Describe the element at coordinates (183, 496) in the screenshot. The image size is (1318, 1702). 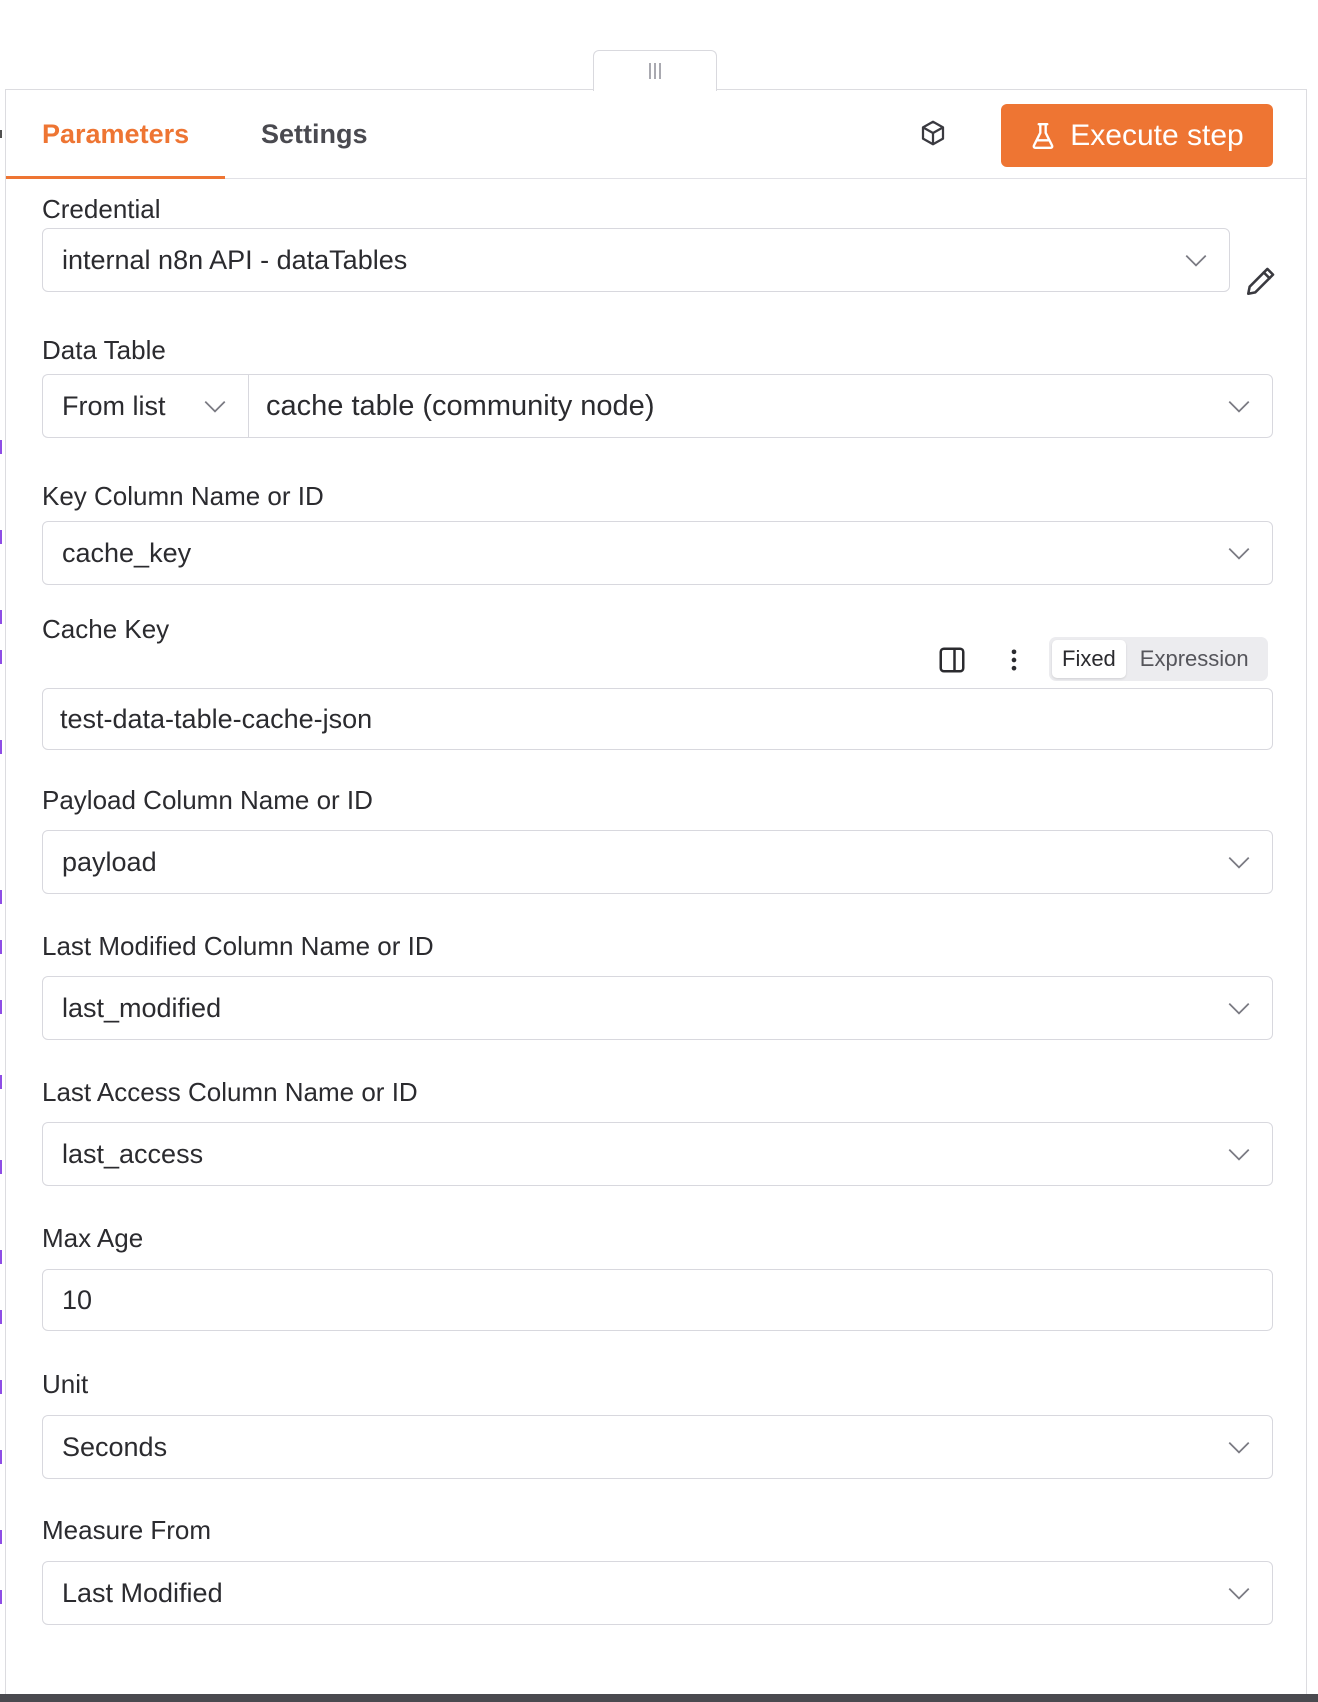
I see `key-column-label: Key Column Name or ID` at that location.